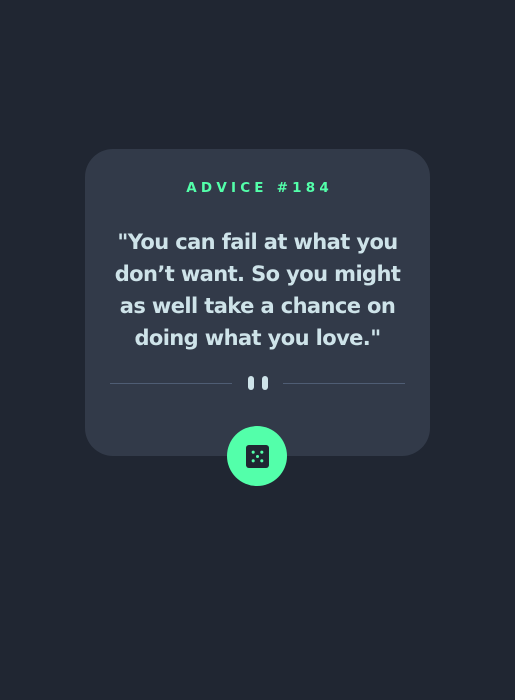  I want to click on dice-icon, so click(257, 456).